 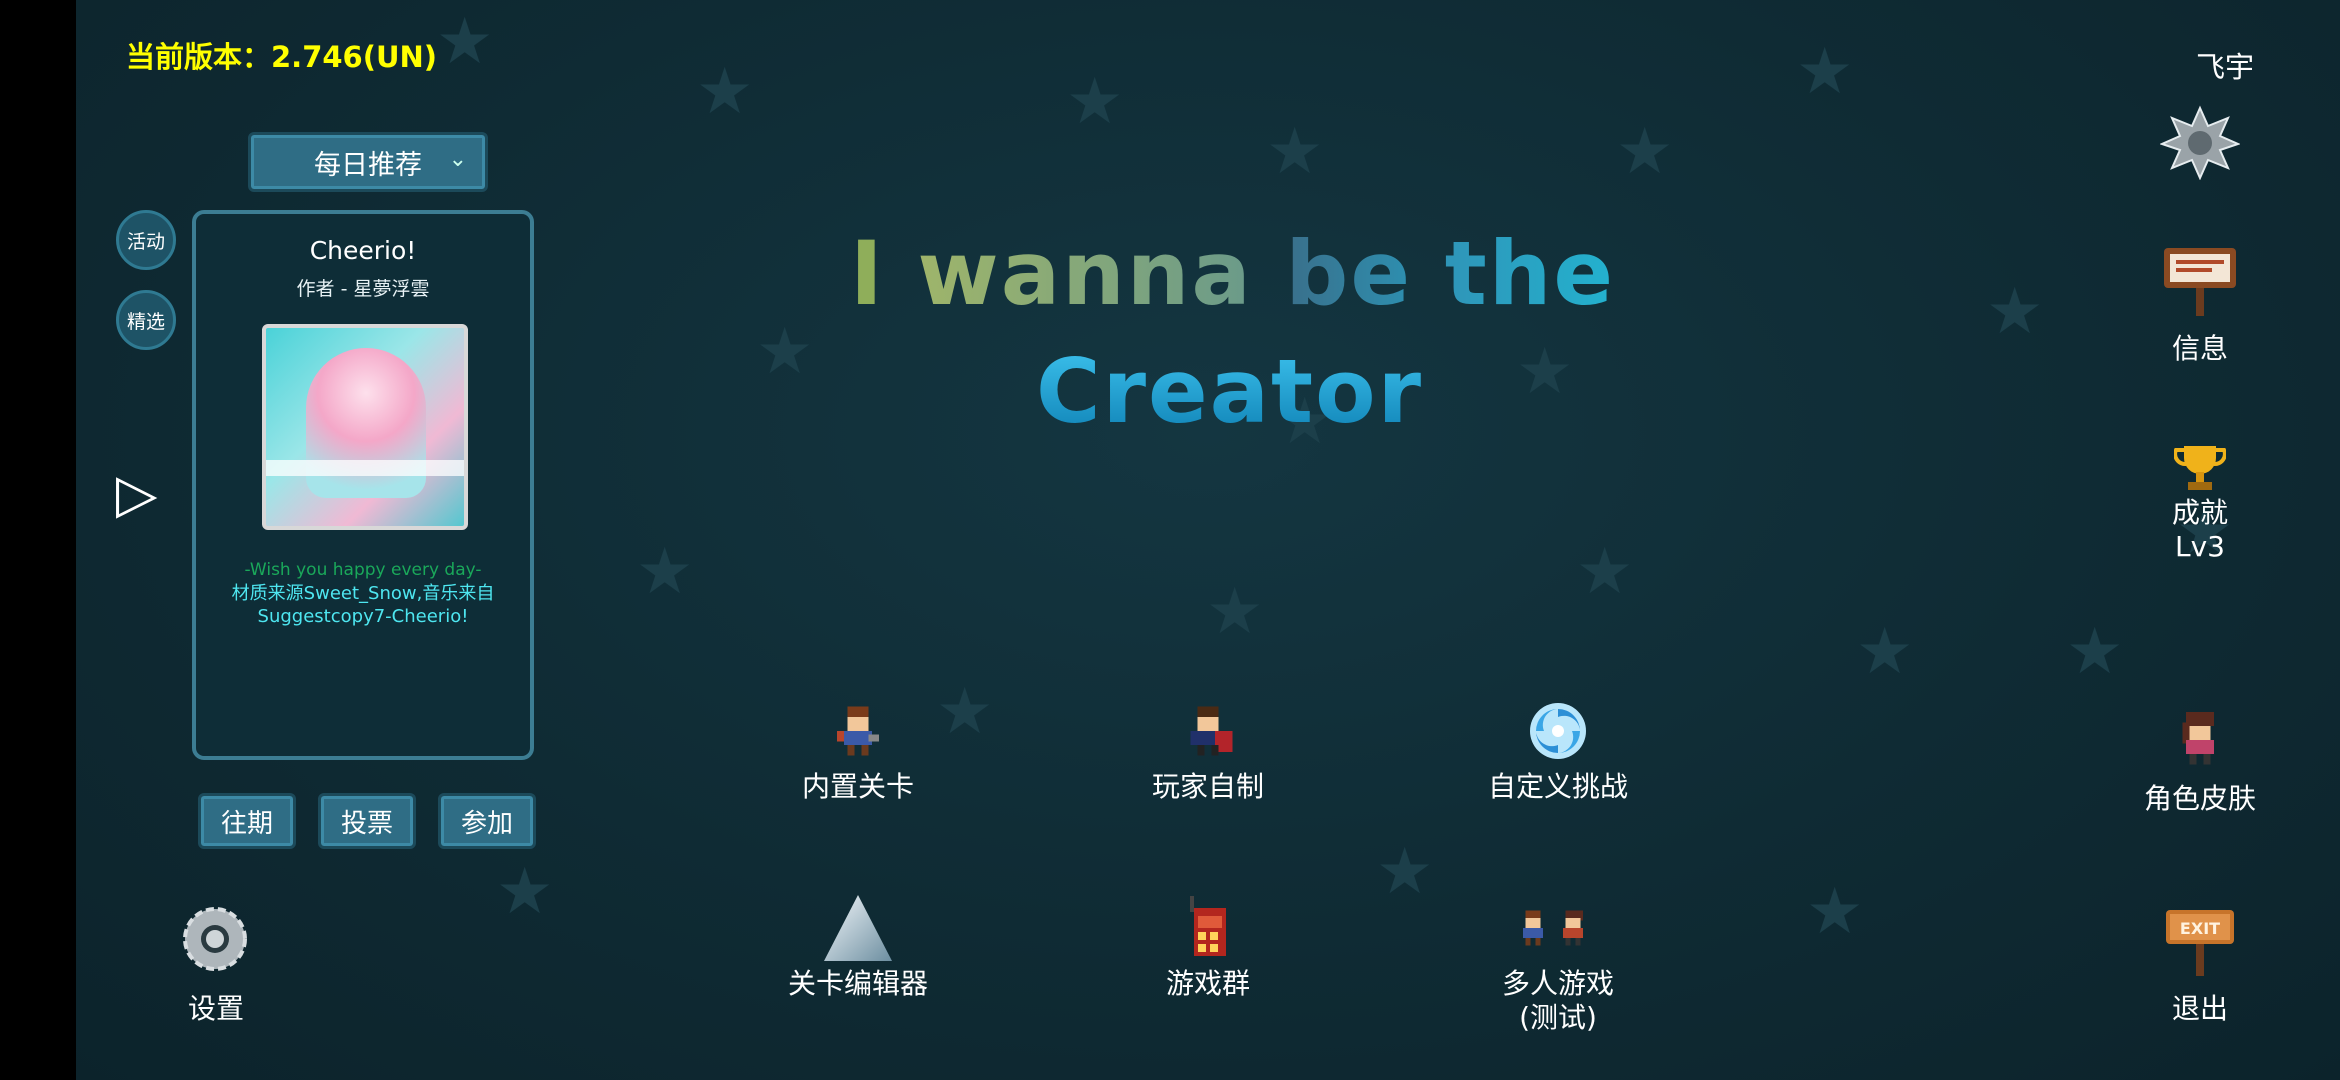 What do you see at coordinates (1349, 273) in the screenshot?
I see `title-word-be: be` at bounding box center [1349, 273].